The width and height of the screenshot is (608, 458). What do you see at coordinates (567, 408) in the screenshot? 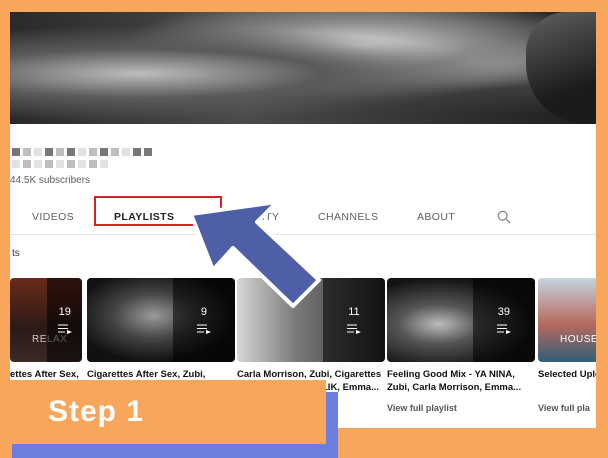
I see `view-full-playlist-link: View full pla` at bounding box center [567, 408].